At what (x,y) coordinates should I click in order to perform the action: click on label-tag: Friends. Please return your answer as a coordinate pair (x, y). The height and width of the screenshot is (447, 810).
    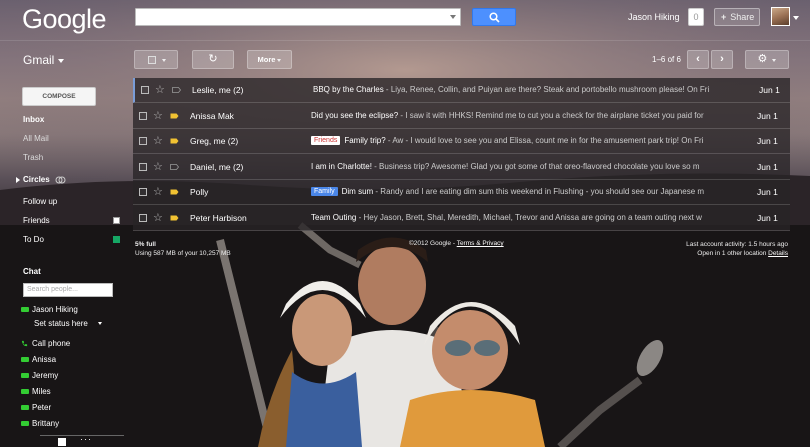
    Looking at the image, I should click on (326, 140).